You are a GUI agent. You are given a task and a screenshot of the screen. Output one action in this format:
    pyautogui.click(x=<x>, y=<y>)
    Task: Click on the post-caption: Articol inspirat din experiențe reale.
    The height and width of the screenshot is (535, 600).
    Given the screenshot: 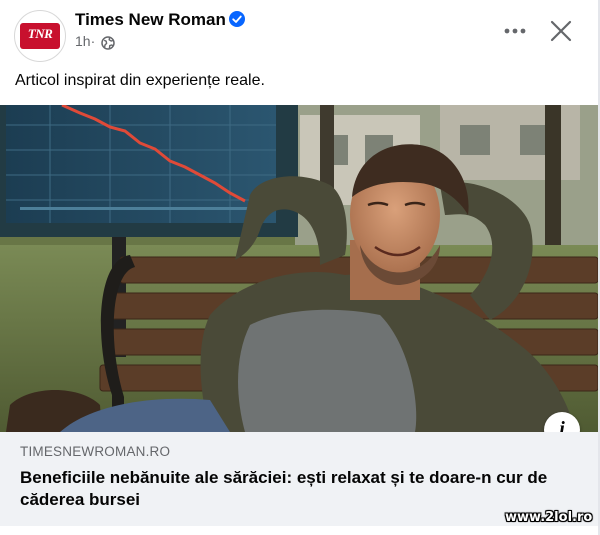 What is the action you would take?
    pyautogui.click(x=140, y=80)
    